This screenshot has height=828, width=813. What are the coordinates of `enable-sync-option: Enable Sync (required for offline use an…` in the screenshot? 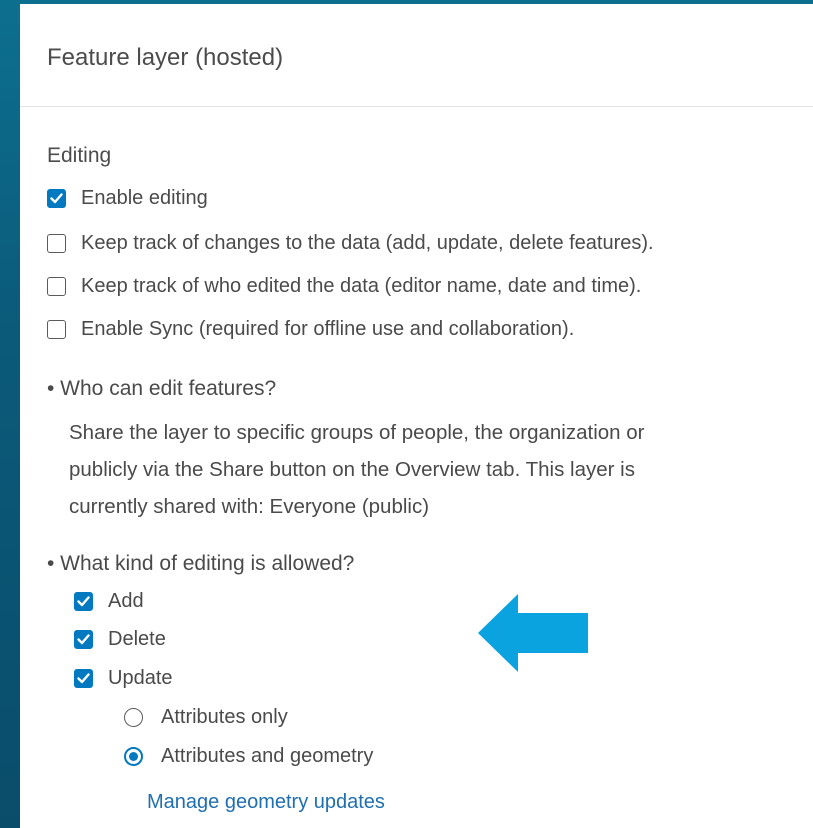 It's located at (310, 329).